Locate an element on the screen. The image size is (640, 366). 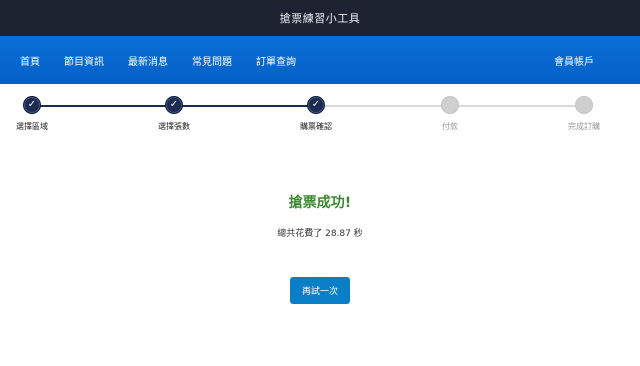
nav-item-home: 首頁 is located at coordinates (30, 60).